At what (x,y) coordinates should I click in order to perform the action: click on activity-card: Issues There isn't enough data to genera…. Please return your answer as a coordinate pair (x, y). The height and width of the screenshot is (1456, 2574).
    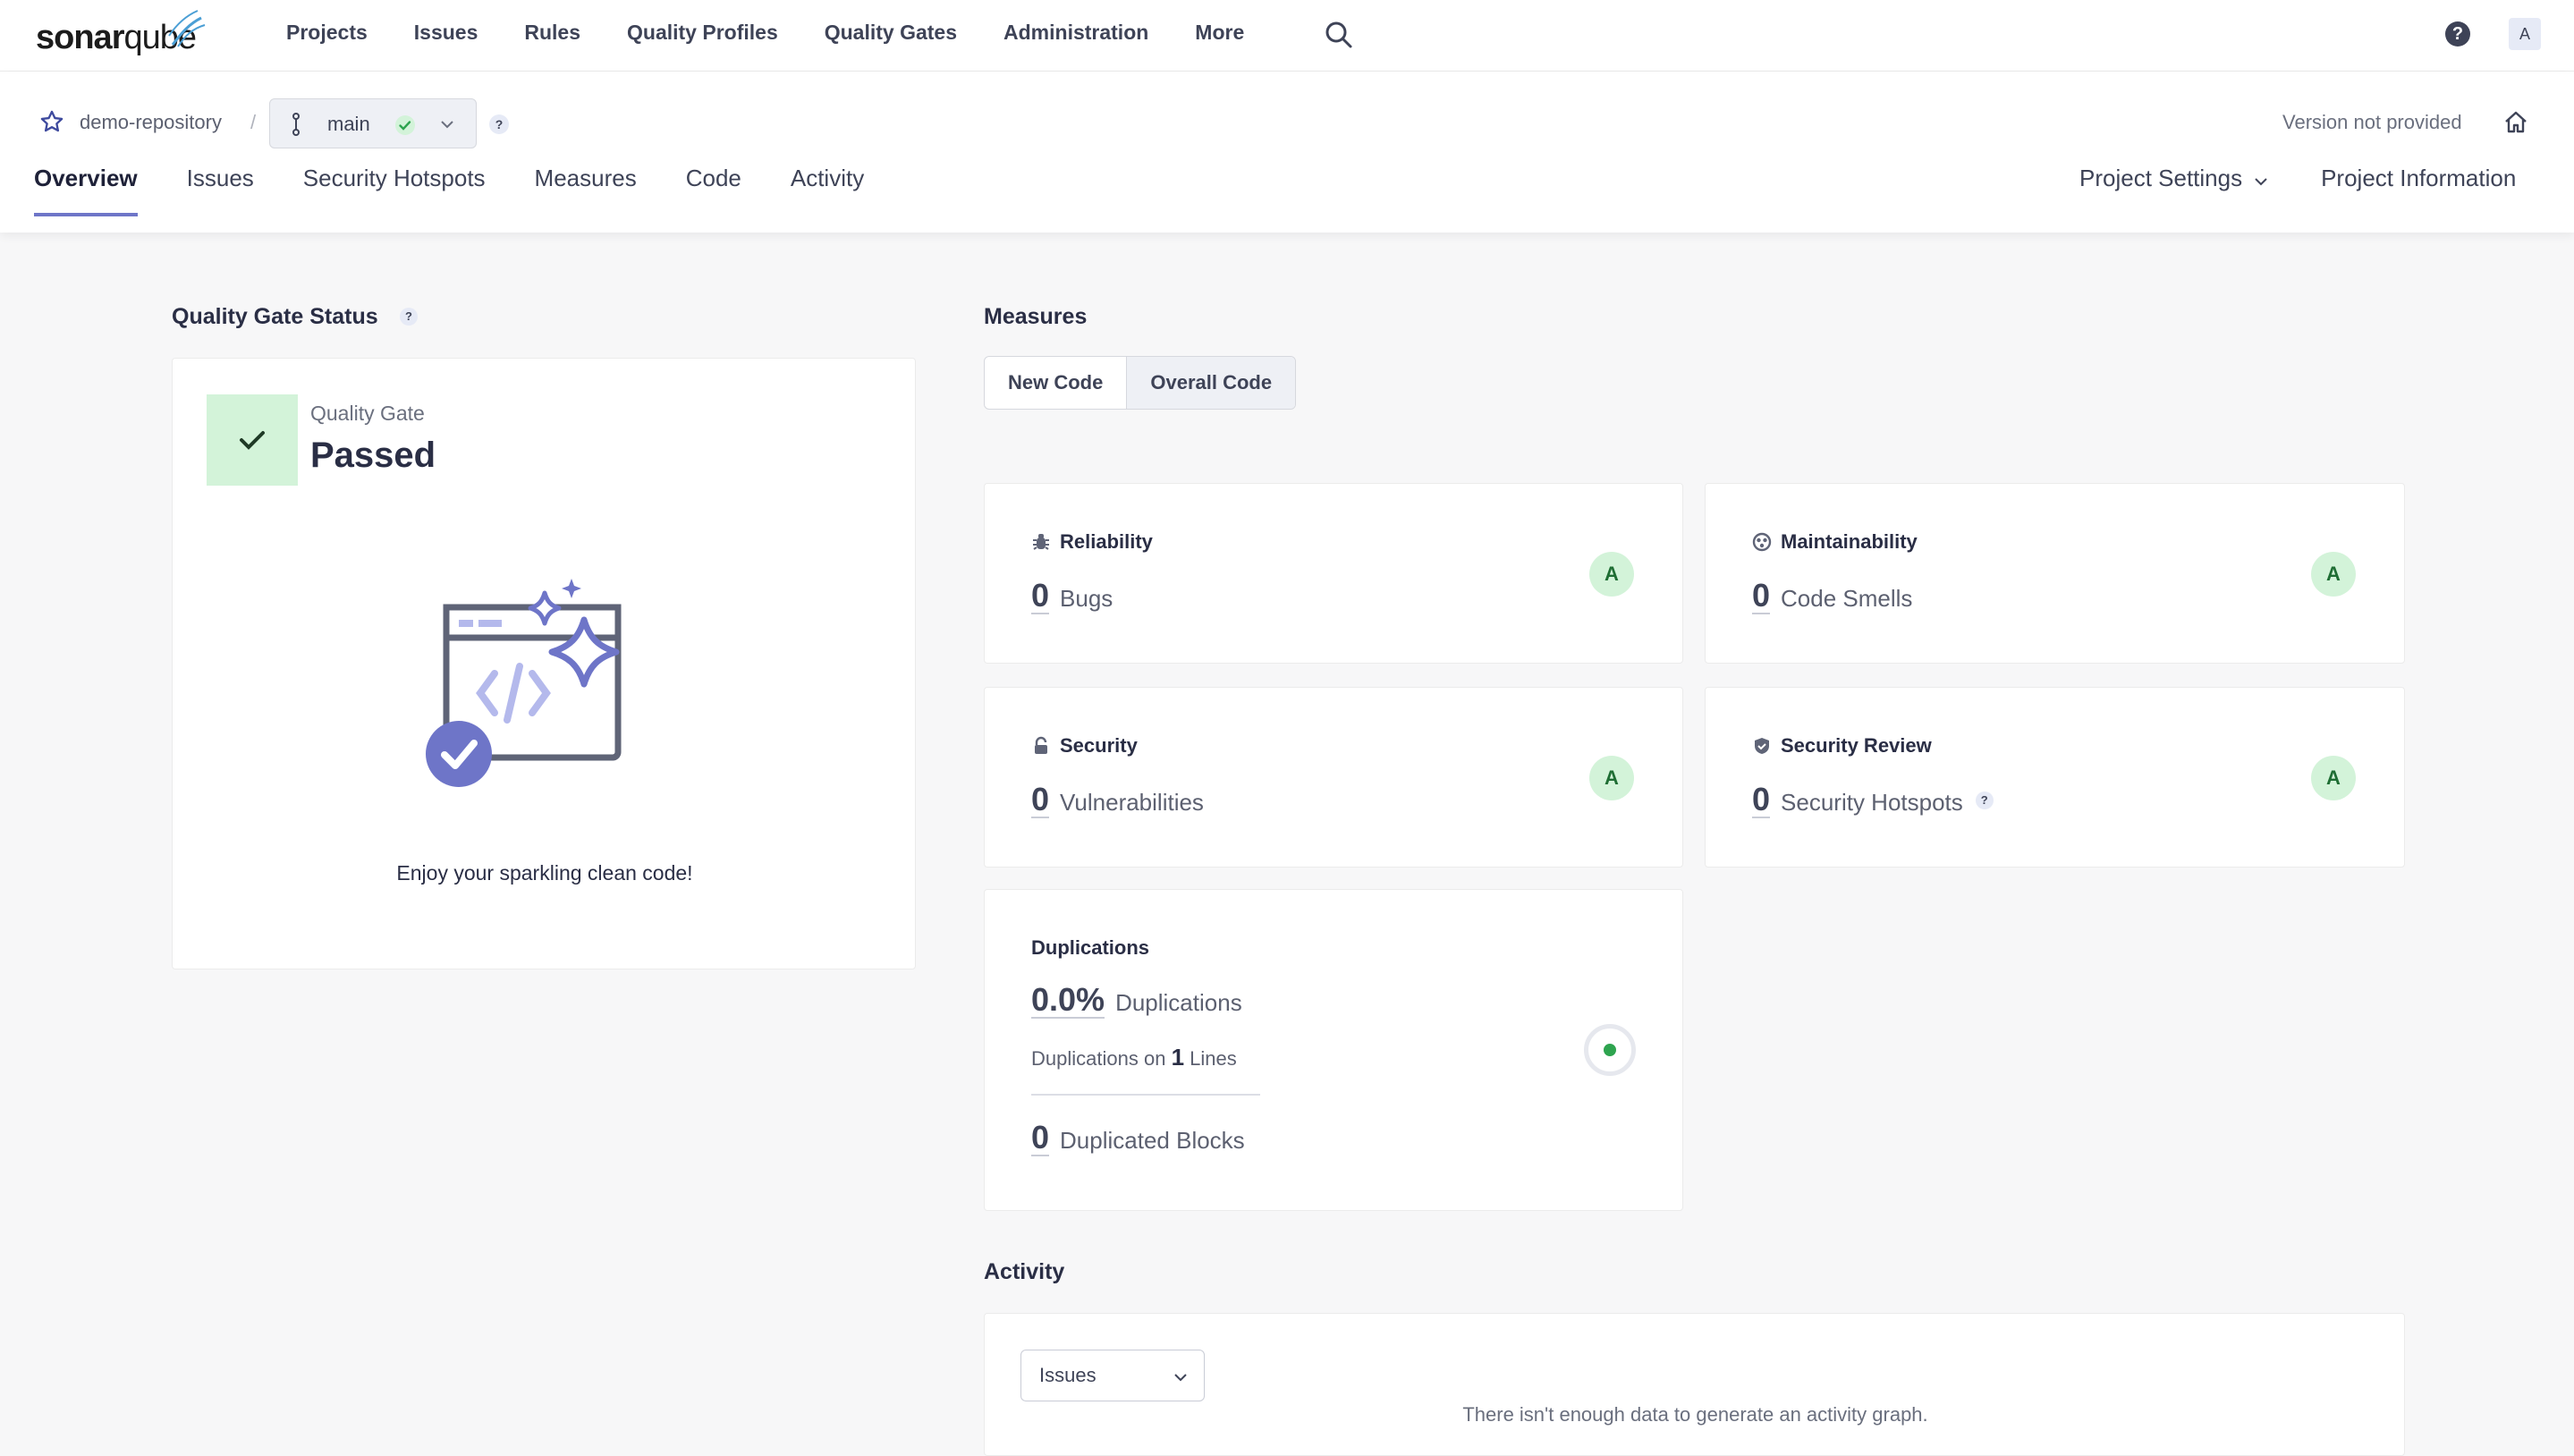
    Looking at the image, I should click on (1694, 1384).